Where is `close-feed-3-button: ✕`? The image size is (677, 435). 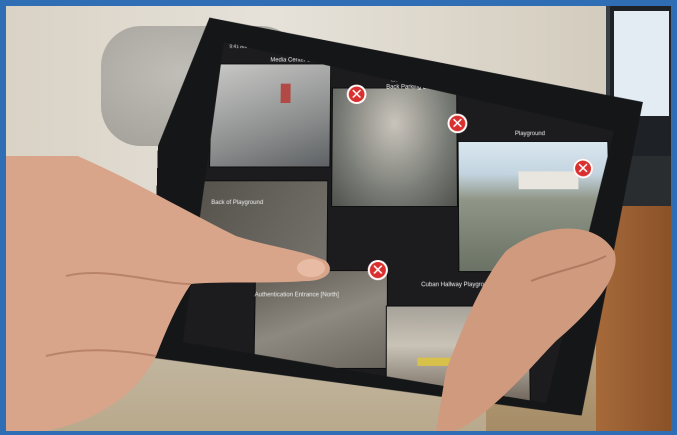
close-feed-3-button: ✕ is located at coordinates (583, 169).